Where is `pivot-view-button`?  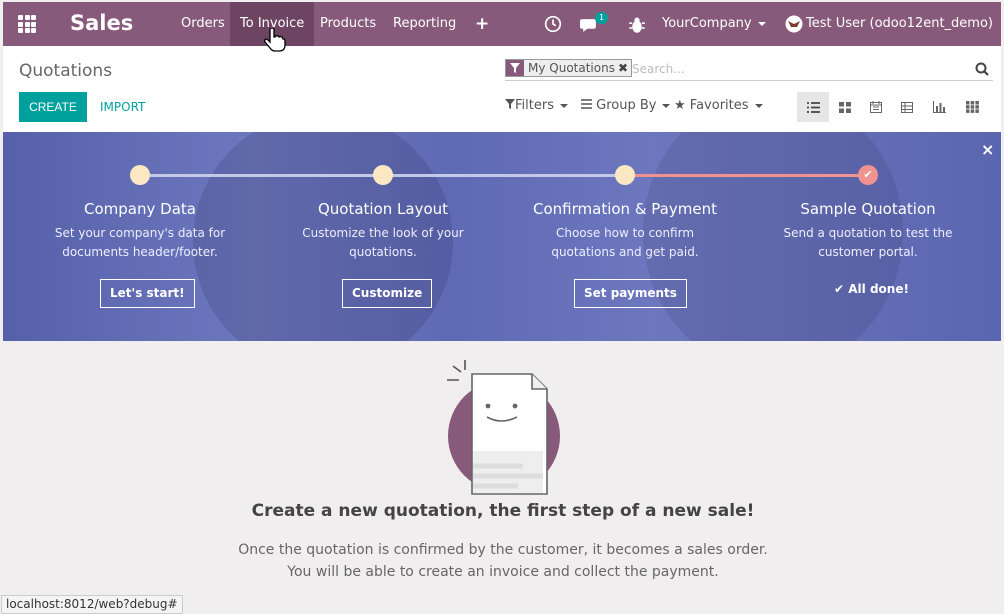 pivot-view-button is located at coordinates (907, 107).